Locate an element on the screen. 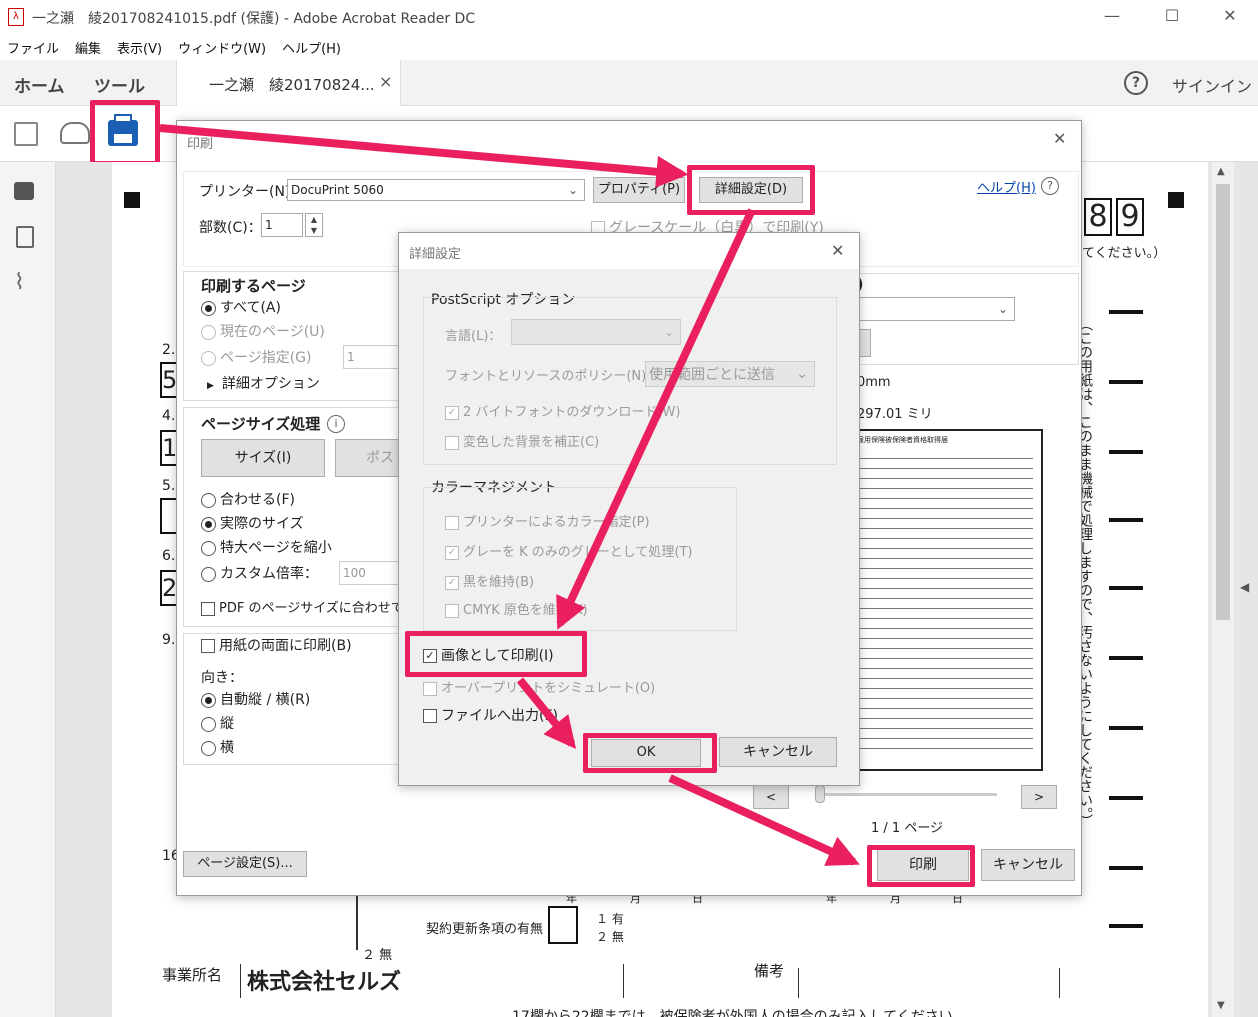 The height and width of the screenshot is (1017, 1258). arrow-ok-to-print is located at coordinates (764, 820).